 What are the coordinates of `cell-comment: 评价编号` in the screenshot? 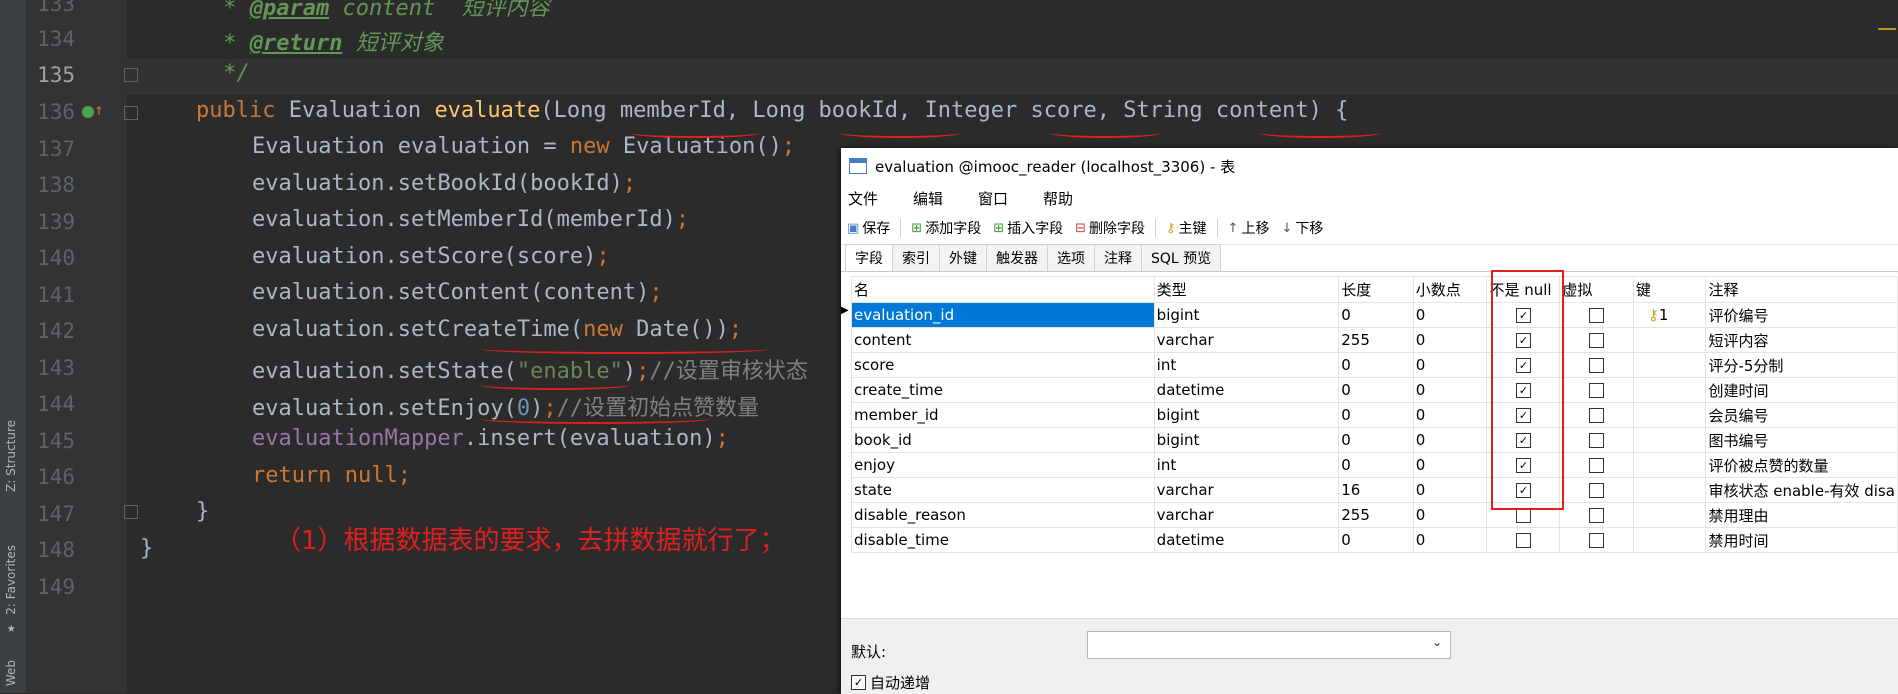 It's located at (1801, 315).